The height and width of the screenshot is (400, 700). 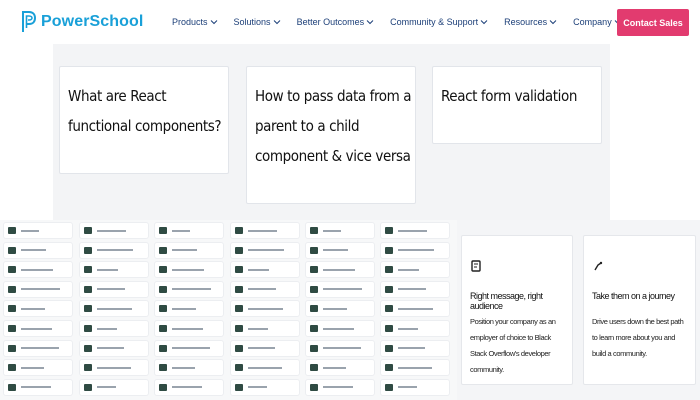 What do you see at coordinates (517, 105) in the screenshot?
I see `article-card: React form validation` at bounding box center [517, 105].